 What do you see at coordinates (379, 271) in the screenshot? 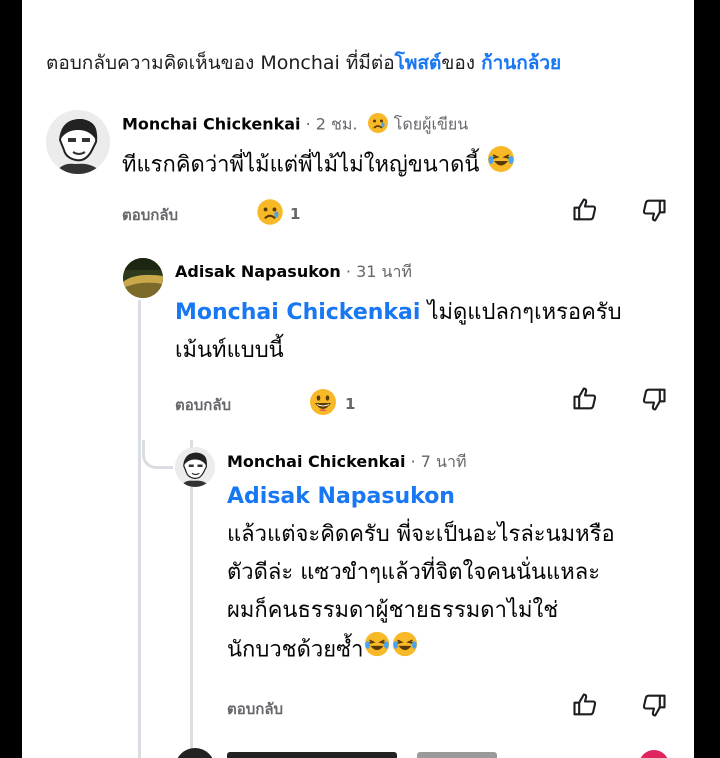
I see `comment-time: · 31 นาที` at bounding box center [379, 271].